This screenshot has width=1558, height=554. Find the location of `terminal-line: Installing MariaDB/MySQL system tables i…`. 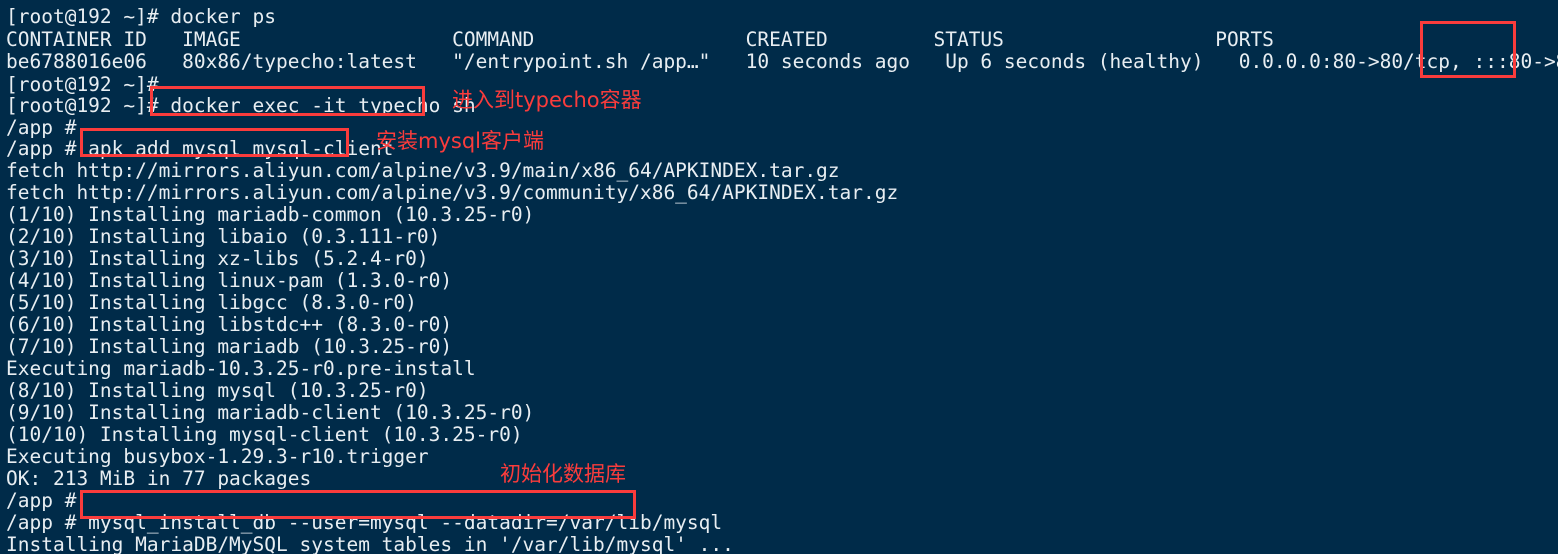

terminal-line: Installing MariaDB/MySQL system tables i… is located at coordinates (370, 543).